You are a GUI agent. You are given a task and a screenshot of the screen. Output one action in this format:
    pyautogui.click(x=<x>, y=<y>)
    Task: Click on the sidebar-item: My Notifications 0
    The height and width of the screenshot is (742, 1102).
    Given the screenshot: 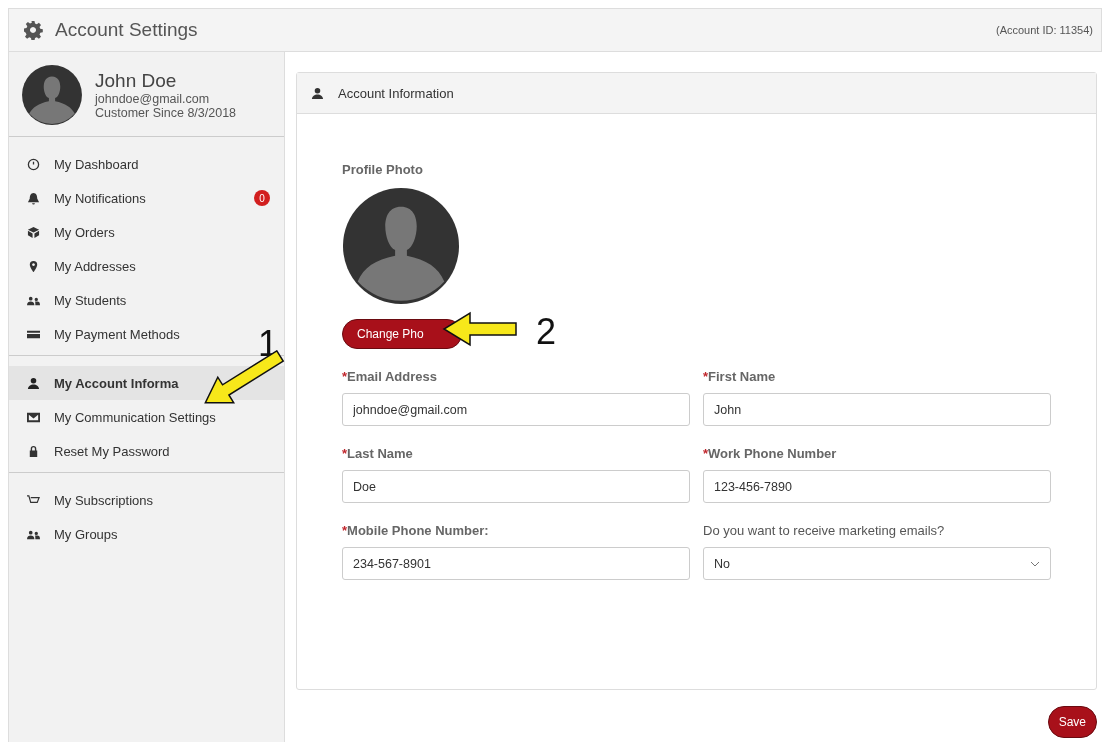 What is the action you would take?
    pyautogui.click(x=146, y=198)
    